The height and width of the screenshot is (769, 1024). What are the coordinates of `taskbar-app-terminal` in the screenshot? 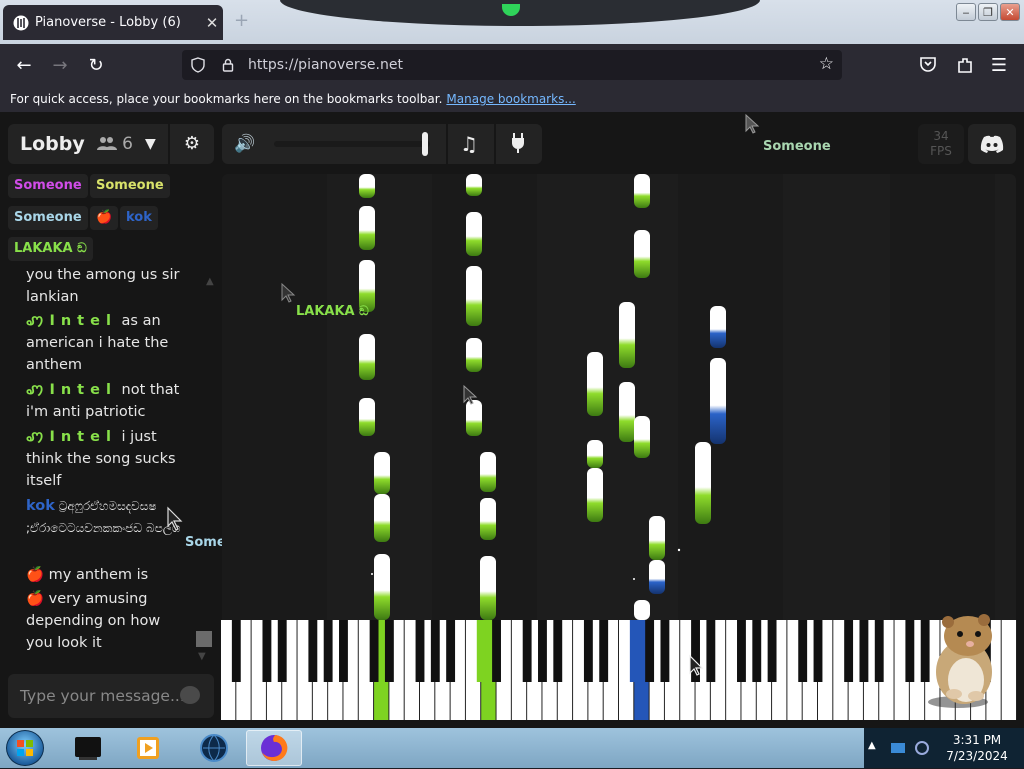 It's located at (88, 748).